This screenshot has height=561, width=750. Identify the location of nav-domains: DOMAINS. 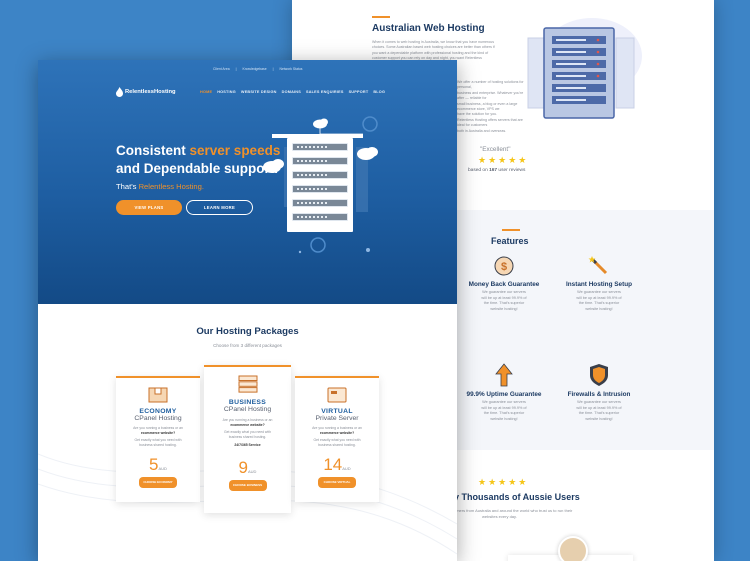
(291, 92).